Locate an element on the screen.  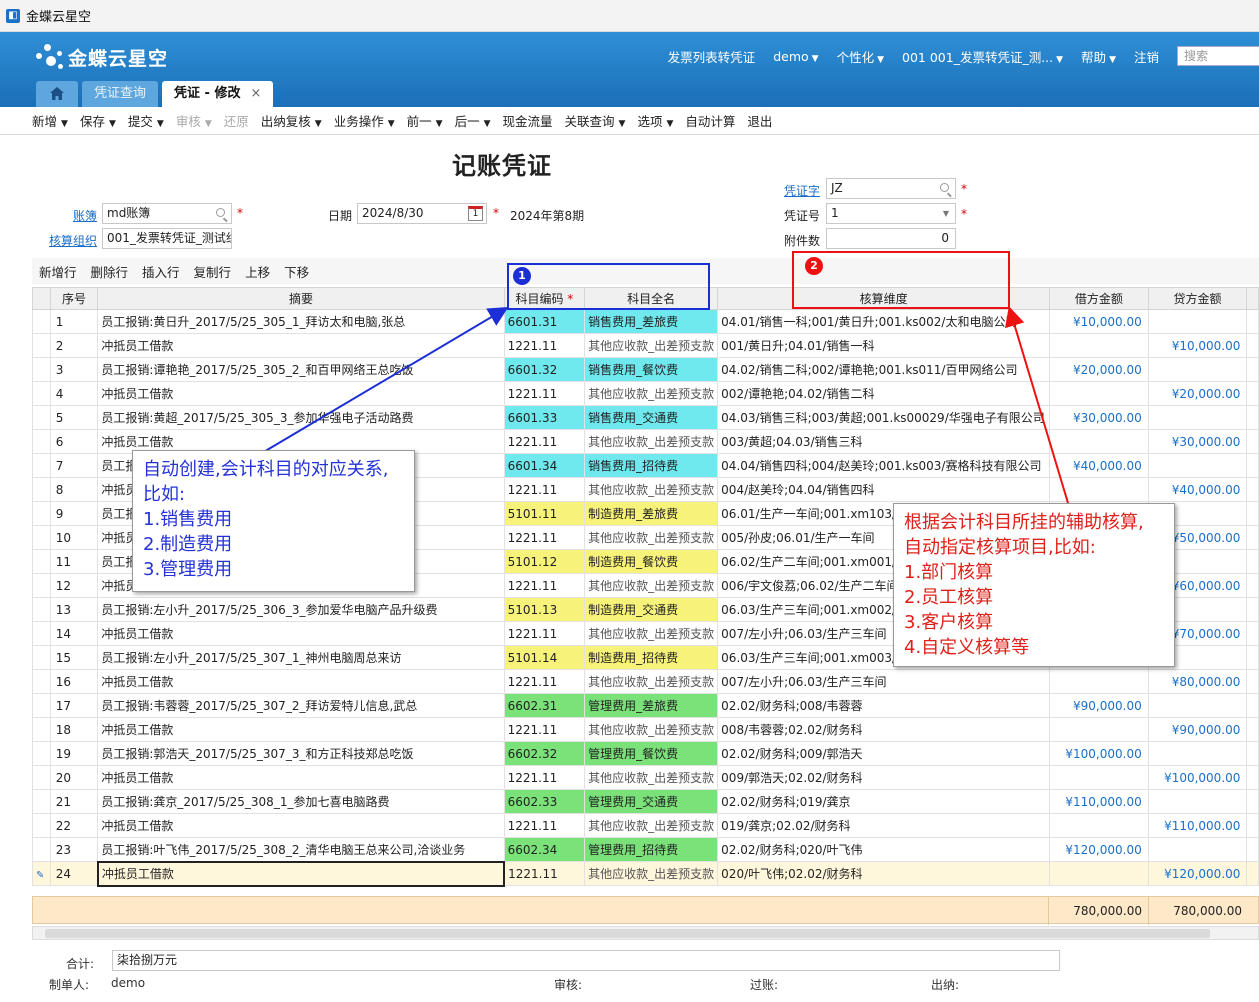
toolbar-button: 新增 ▼ is located at coordinates (50, 120).